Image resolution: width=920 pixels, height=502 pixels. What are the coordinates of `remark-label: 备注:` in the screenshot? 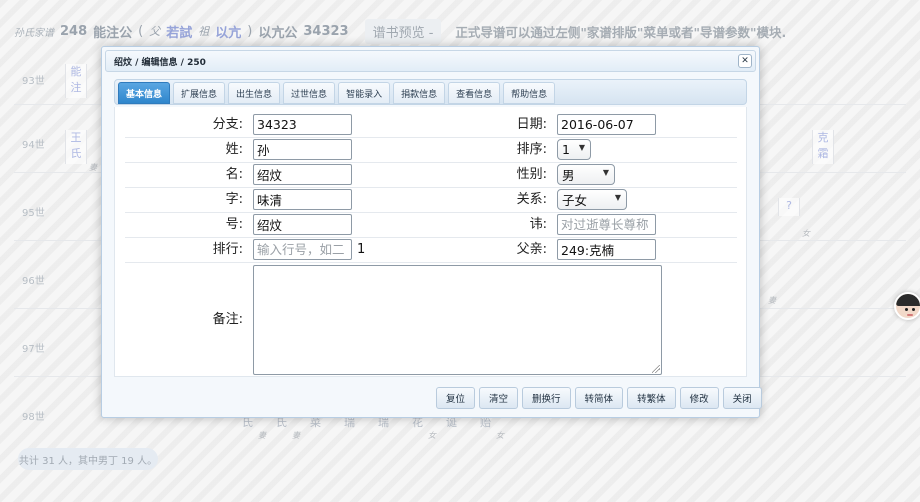 It's located at (227, 319).